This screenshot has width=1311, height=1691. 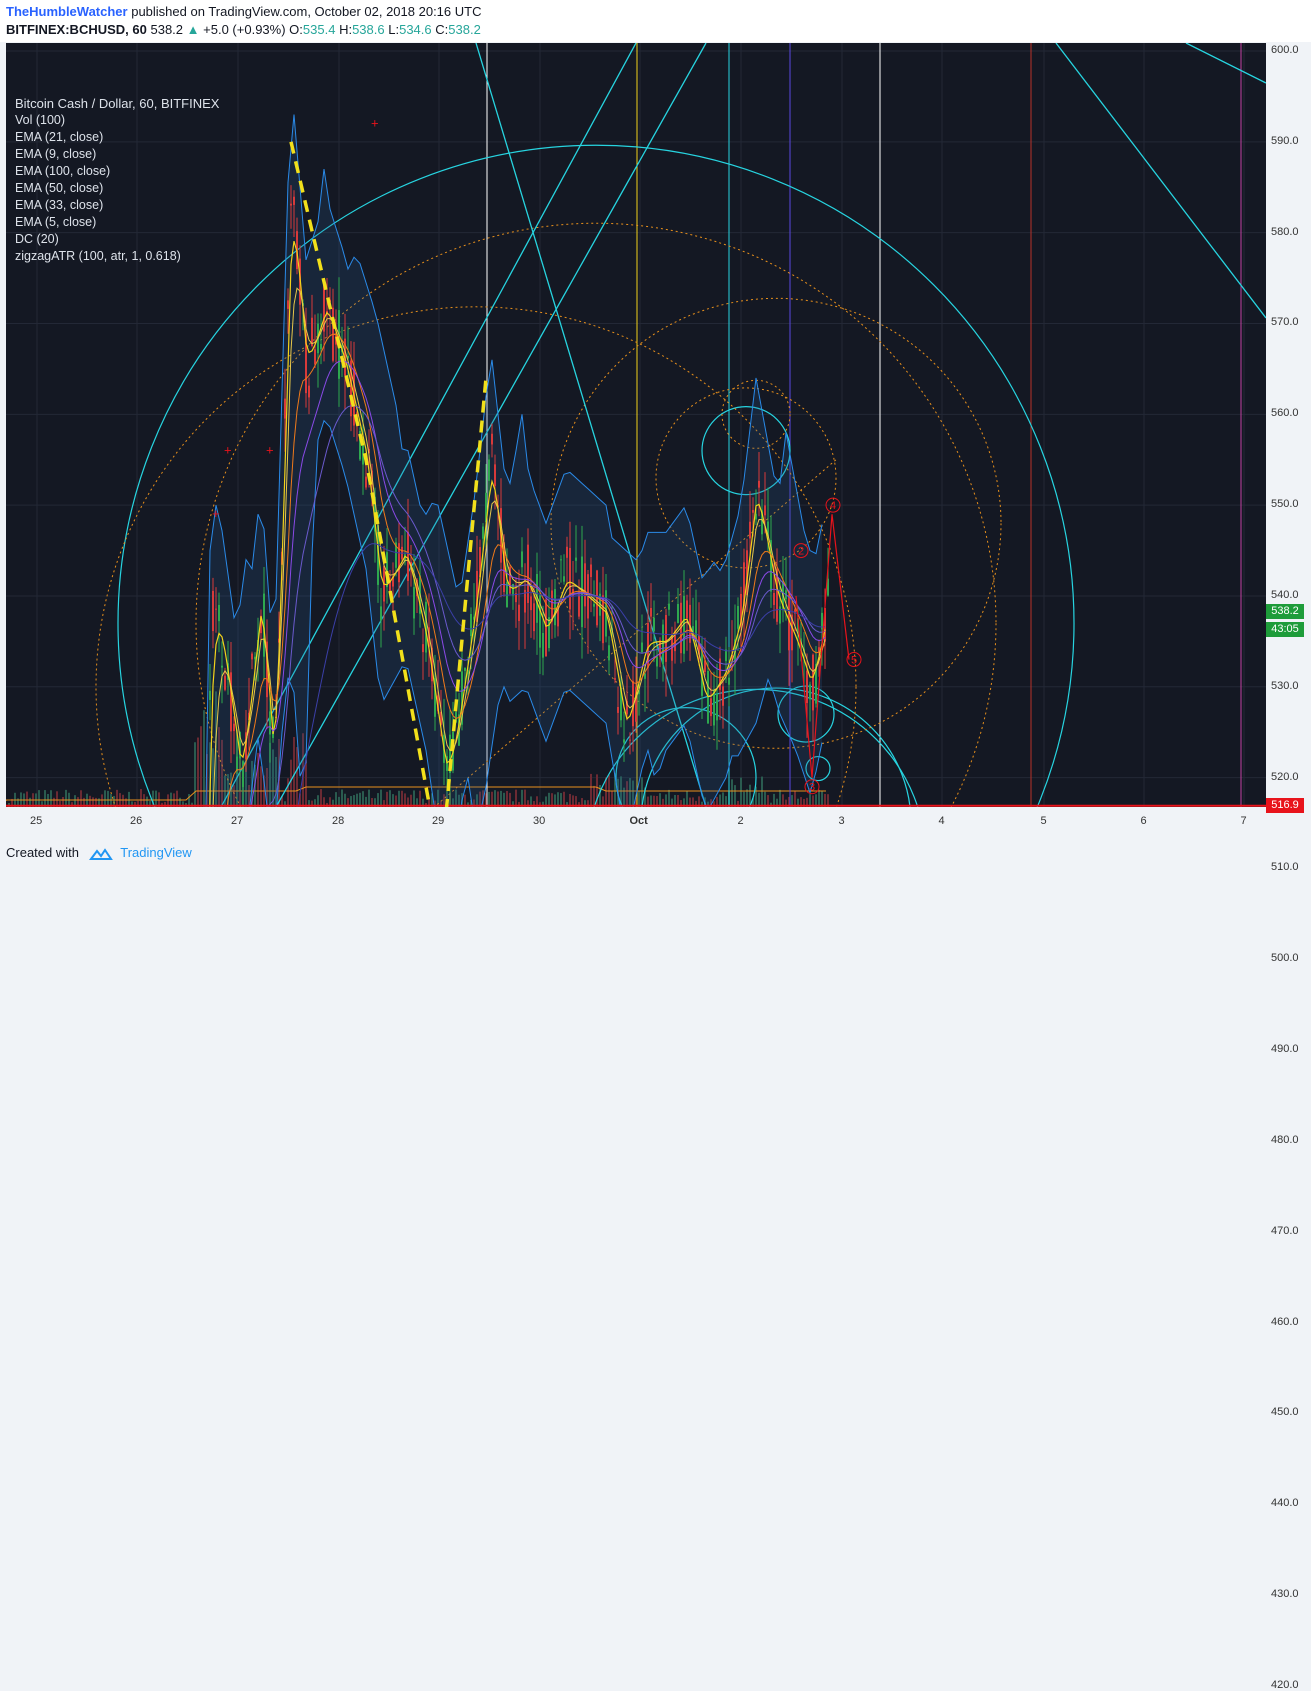 I want to click on time-tick-label: 27, so click(x=237, y=821).